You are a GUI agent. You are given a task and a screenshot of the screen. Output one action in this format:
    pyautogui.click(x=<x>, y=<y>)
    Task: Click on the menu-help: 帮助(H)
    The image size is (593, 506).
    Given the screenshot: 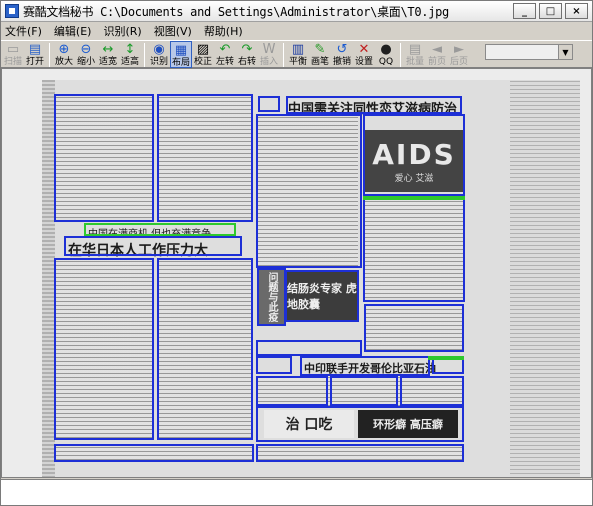 What is the action you would take?
    pyautogui.click(x=223, y=31)
    